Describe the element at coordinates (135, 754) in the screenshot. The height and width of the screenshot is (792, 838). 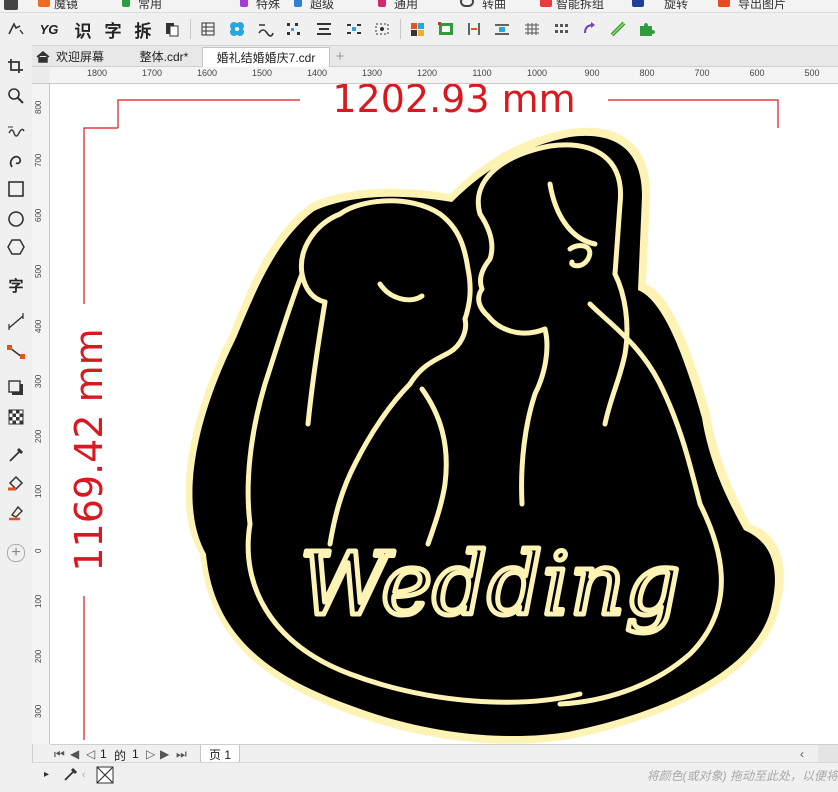
I see `total-pages: 1` at that location.